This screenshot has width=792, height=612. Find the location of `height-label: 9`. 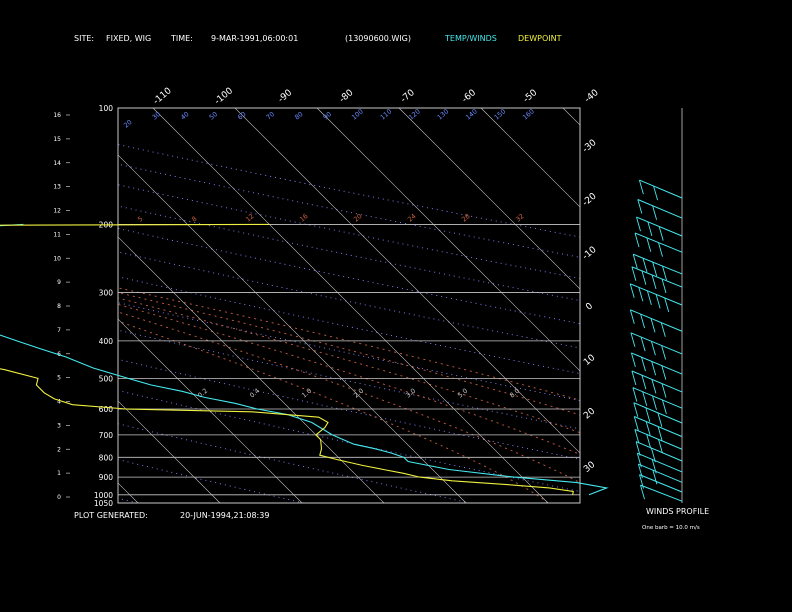

height-label: 9 is located at coordinates (59, 282).